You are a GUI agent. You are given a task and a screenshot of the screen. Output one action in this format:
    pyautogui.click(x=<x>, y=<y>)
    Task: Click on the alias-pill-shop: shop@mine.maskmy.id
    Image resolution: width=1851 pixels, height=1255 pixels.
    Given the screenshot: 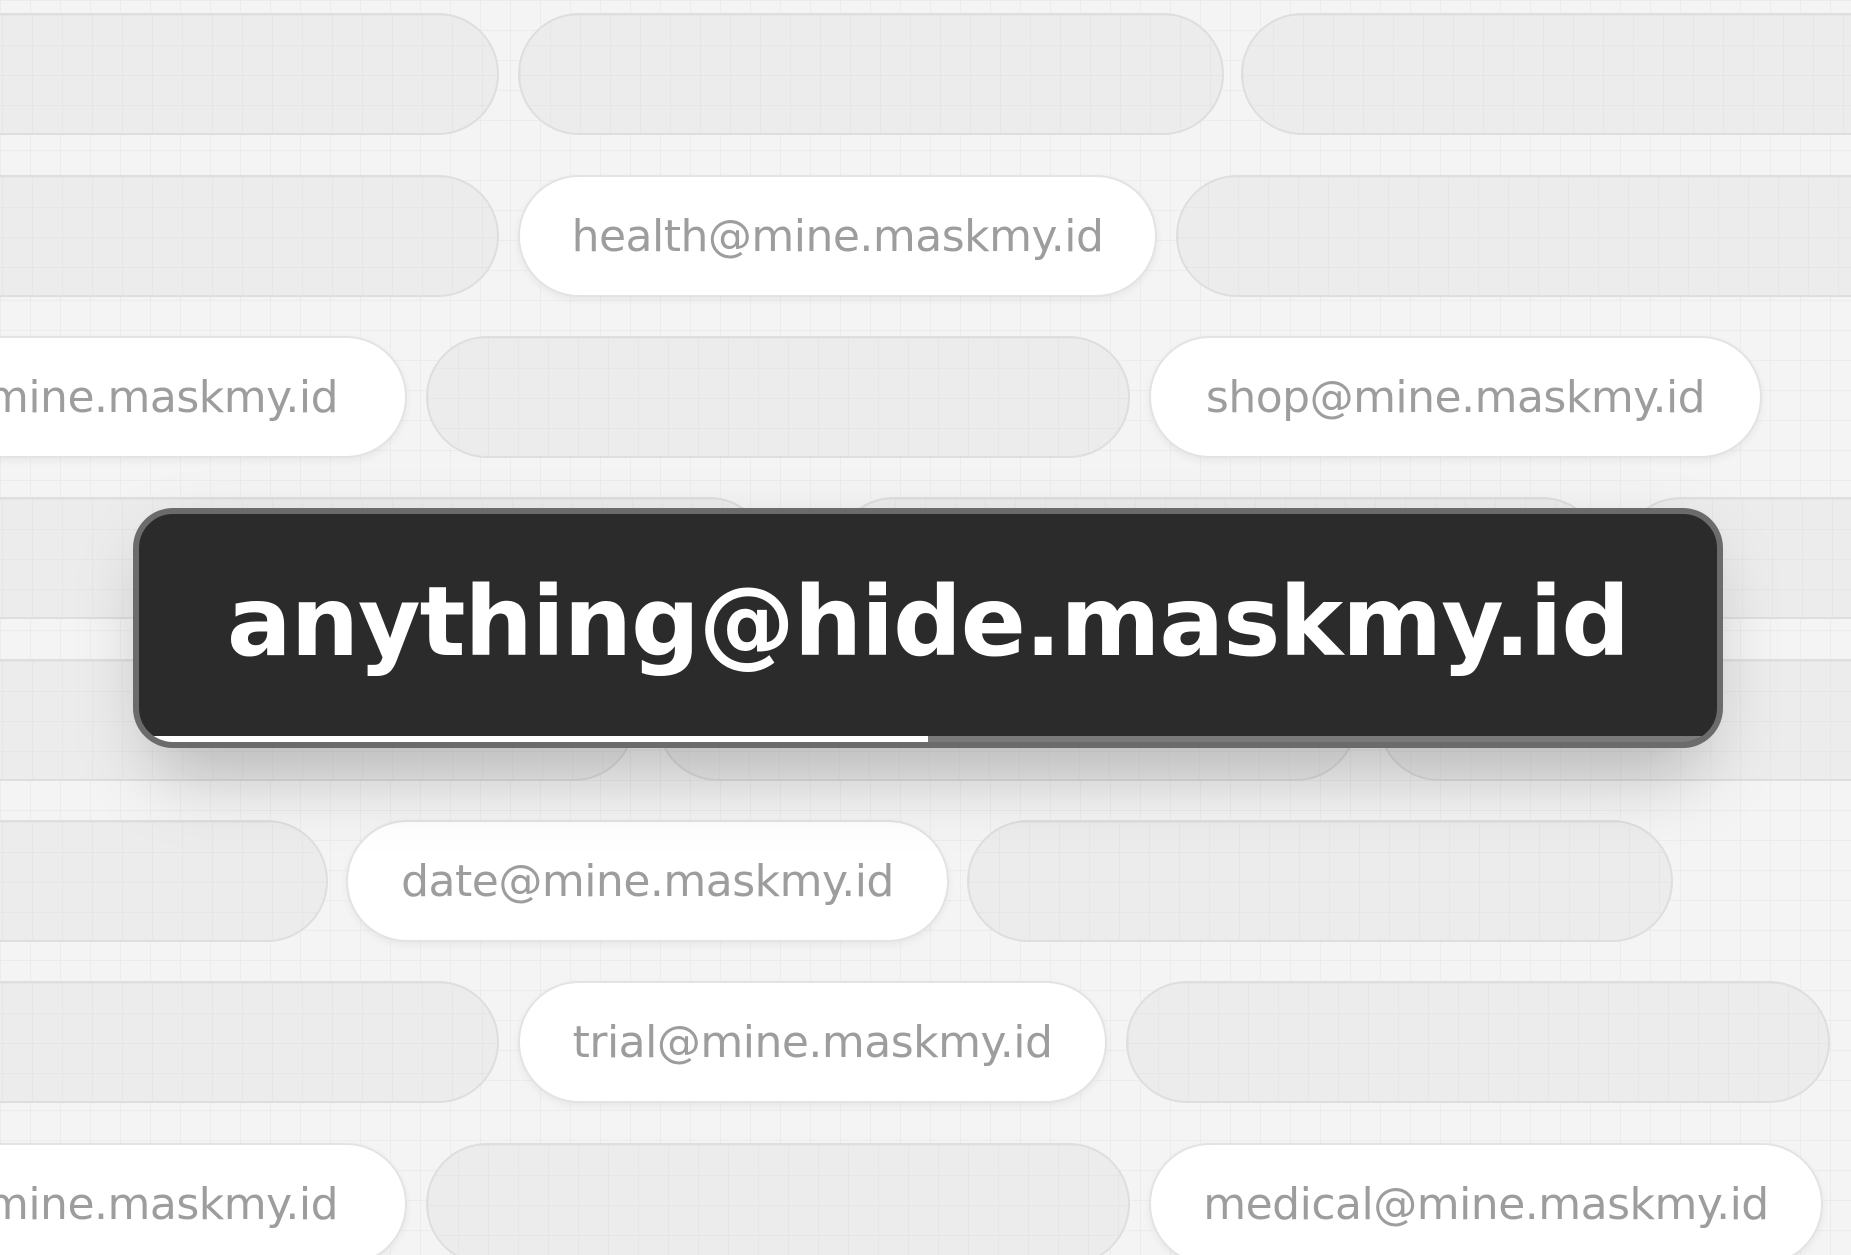 What is the action you would take?
    pyautogui.click(x=1455, y=397)
    